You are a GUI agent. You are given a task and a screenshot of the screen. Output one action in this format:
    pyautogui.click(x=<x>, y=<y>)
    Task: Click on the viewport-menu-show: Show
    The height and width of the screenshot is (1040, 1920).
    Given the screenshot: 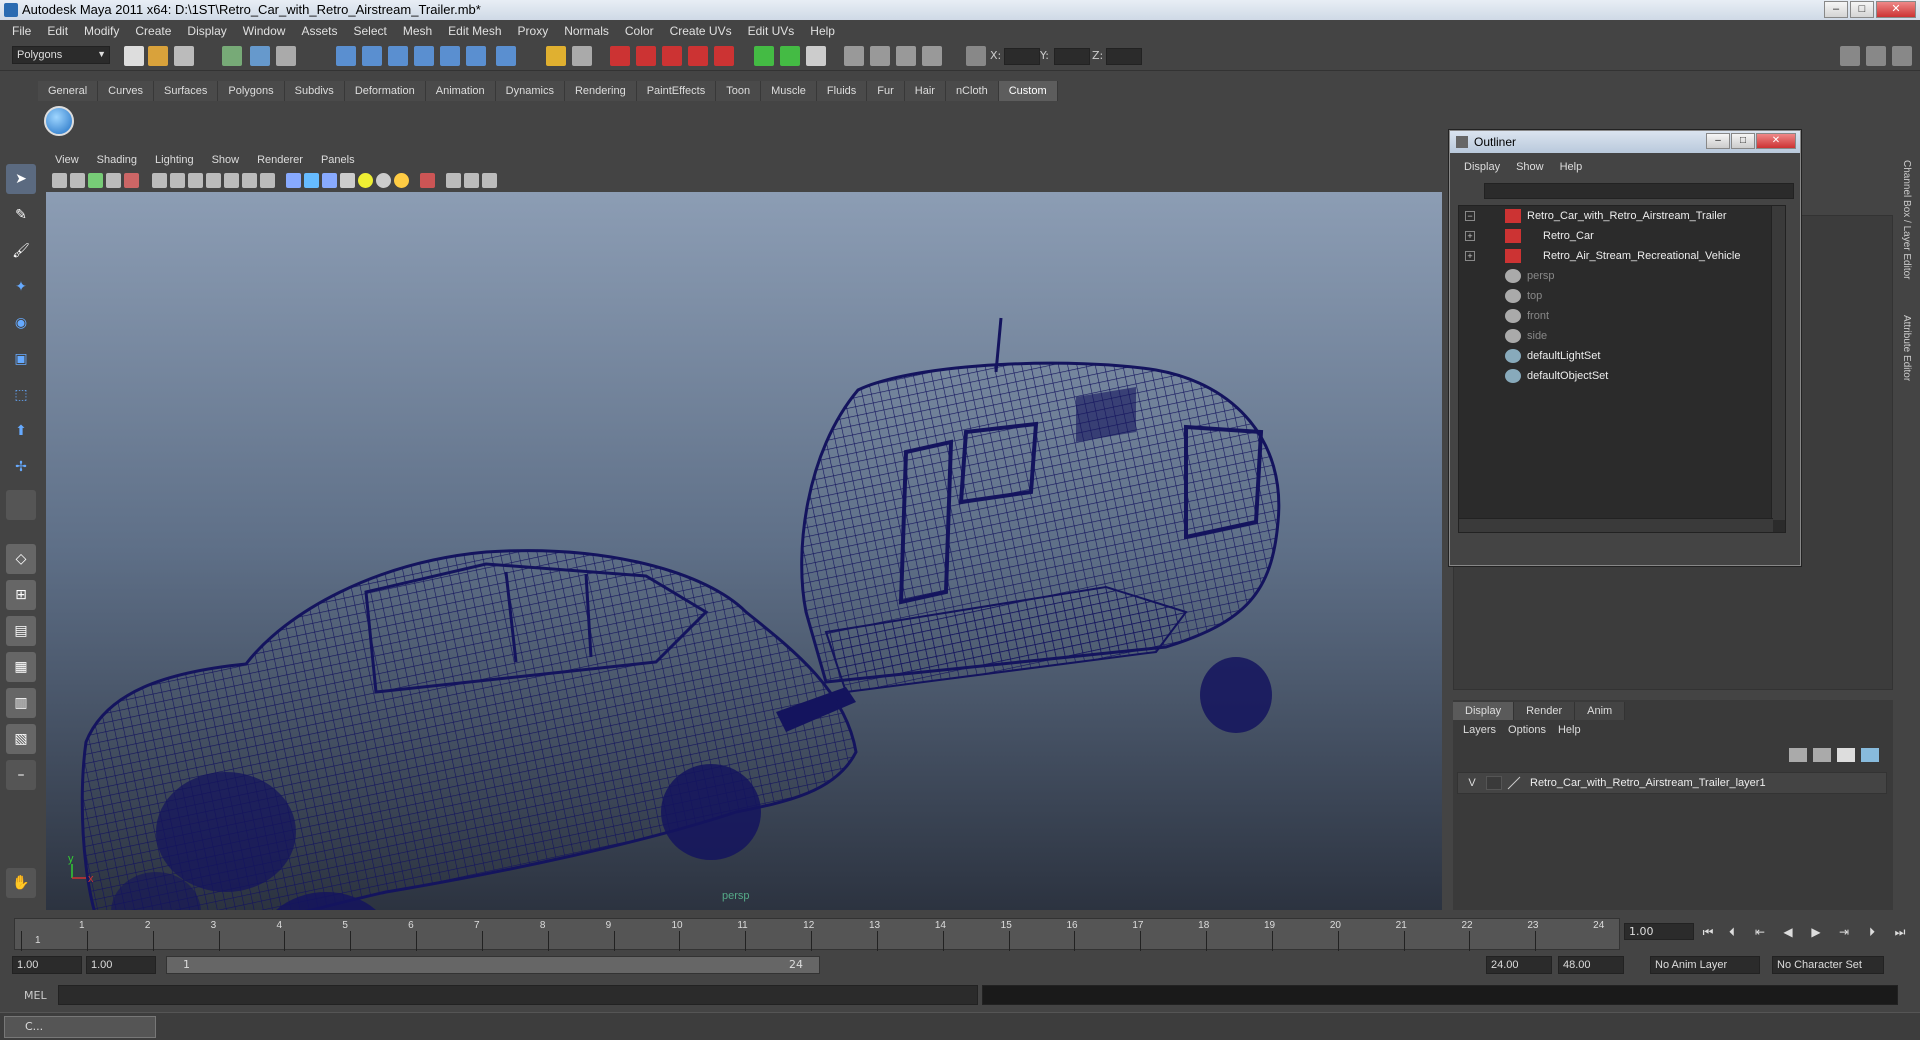 What is the action you would take?
    pyautogui.click(x=226, y=160)
    